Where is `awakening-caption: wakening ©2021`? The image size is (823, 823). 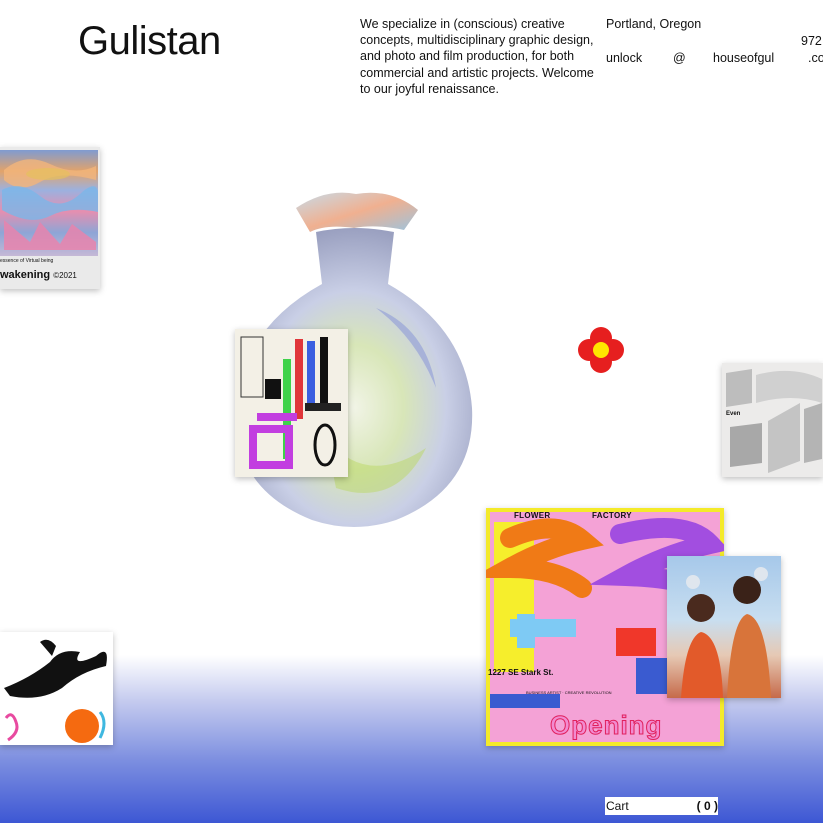
awakening-caption: wakening ©2021 is located at coordinates (38, 275).